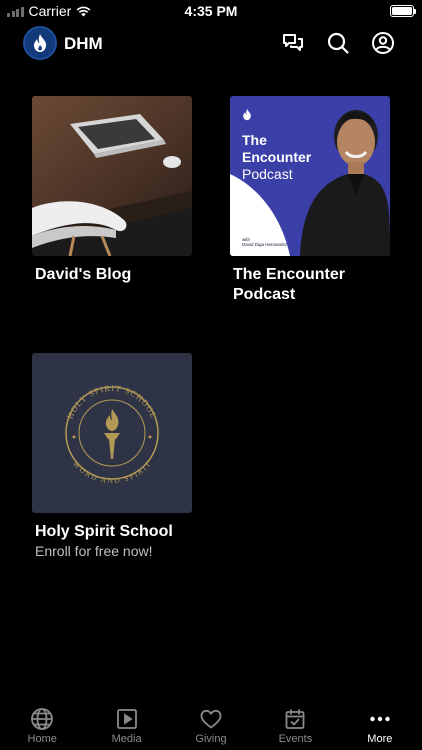 The height and width of the screenshot is (750, 422). What do you see at coordinates (403, 11) in the screenshot?
I see `battery-icon` at bounding box center [403, 11].